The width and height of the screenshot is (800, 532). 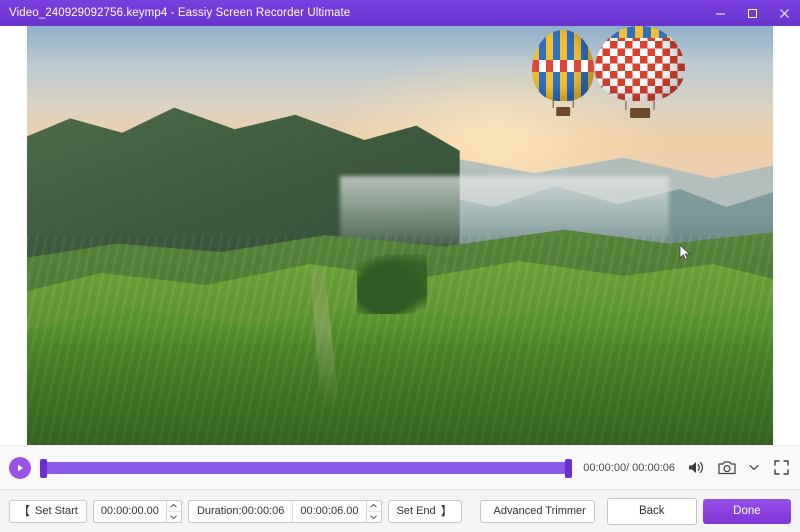 I want to click on tree-cluster, so click(x=392, y=284).